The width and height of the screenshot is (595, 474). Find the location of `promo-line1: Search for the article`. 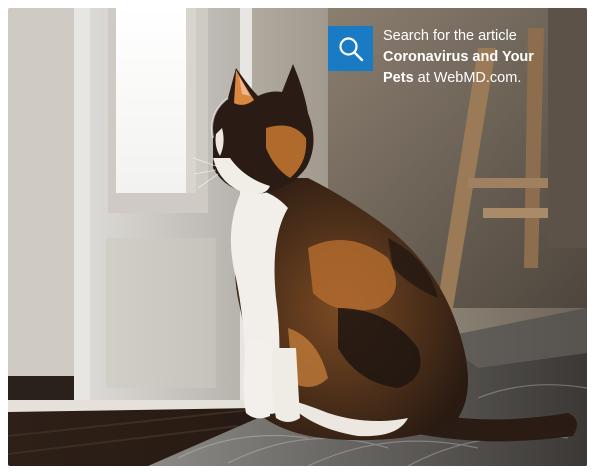

promo-line1: Search for the article is located at coordinates (450, 36).